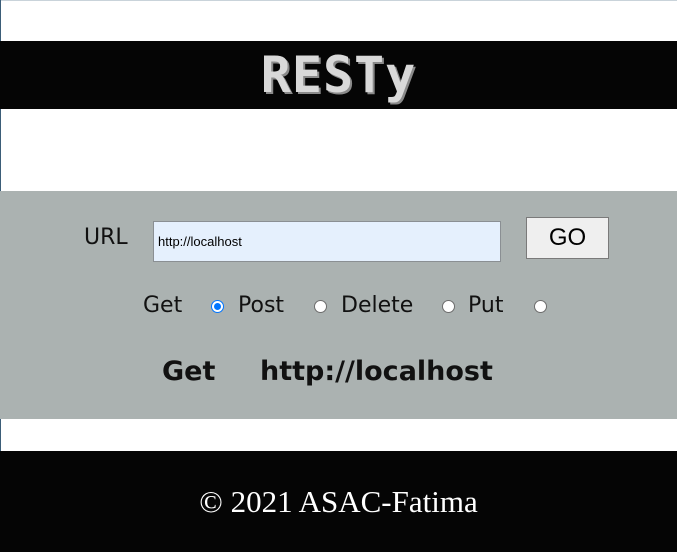 This screenshot has height=552, width=677. What do you see at coordinates (217, 306) in the screenshot?
I see `radio-get` at bounding box center [217, 306].